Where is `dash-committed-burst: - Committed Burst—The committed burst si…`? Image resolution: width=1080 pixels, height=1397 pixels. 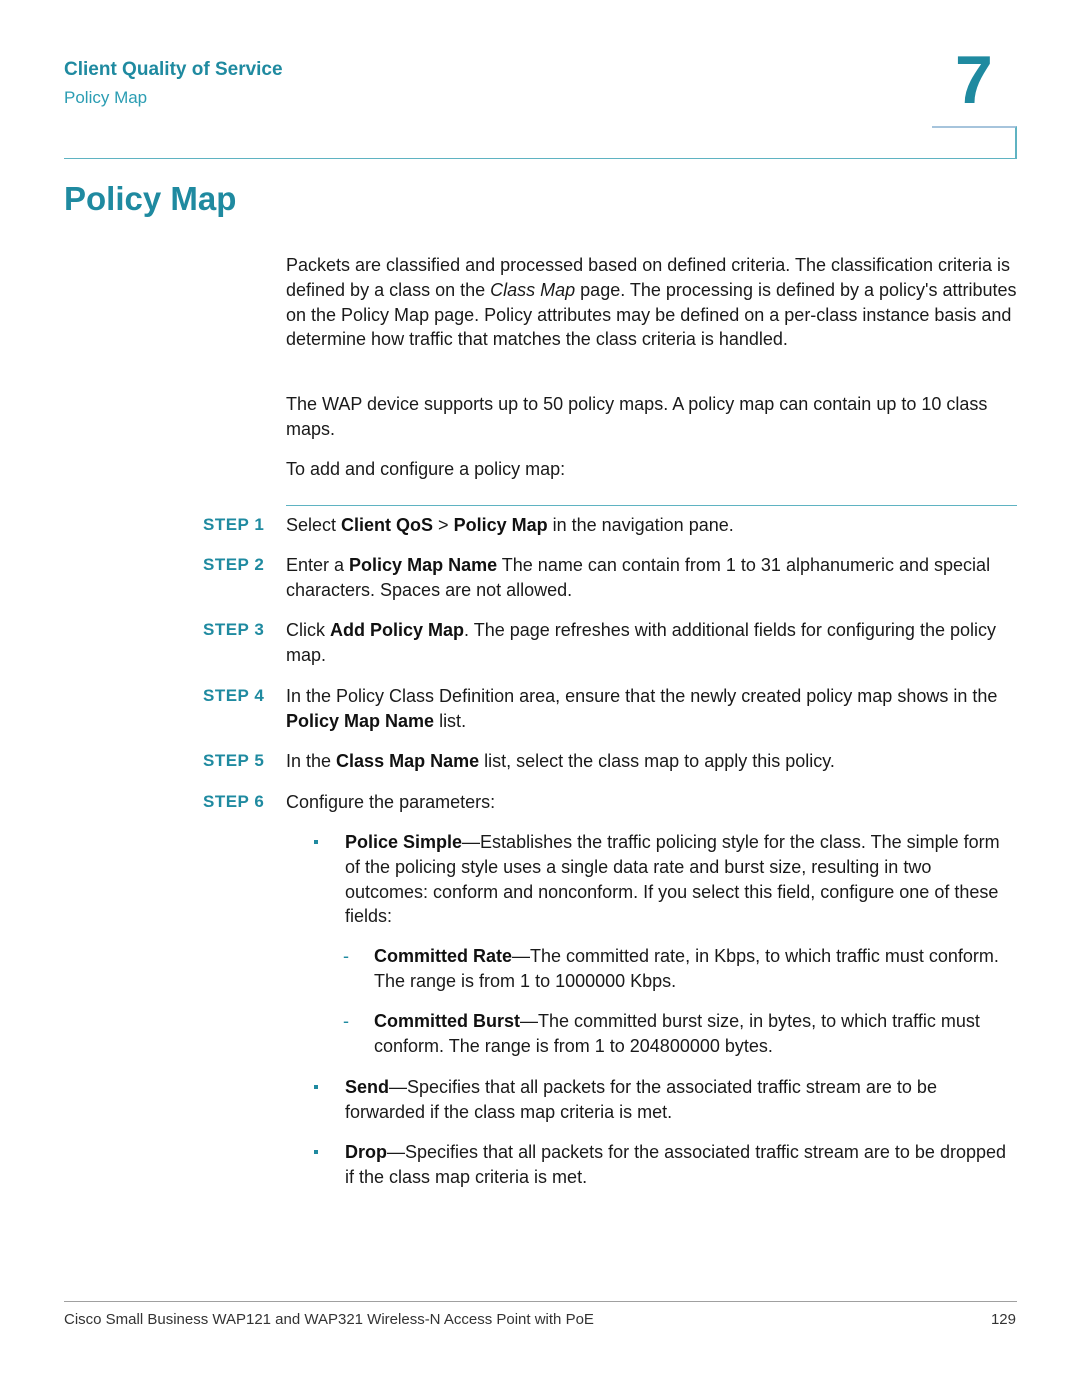 dash-committed-burst: - Committed Burst—The committed burst si… is located at coordinates (681, 1034).